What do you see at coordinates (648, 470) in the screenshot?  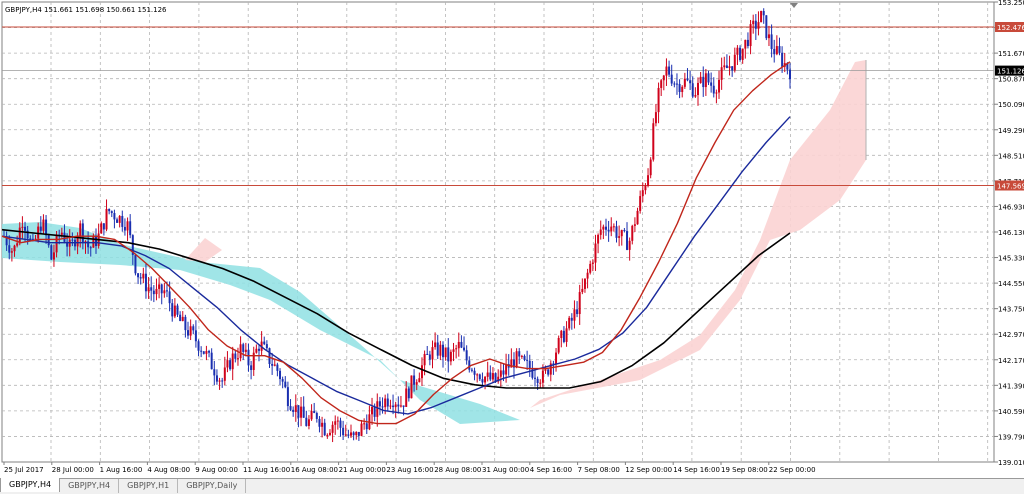 I see `x-tick-label: 12 Sep 00:00` at bounding box center [648, 470].